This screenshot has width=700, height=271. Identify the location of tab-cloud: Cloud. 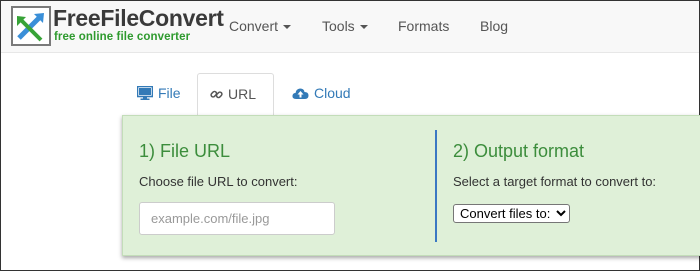
(321, 94).